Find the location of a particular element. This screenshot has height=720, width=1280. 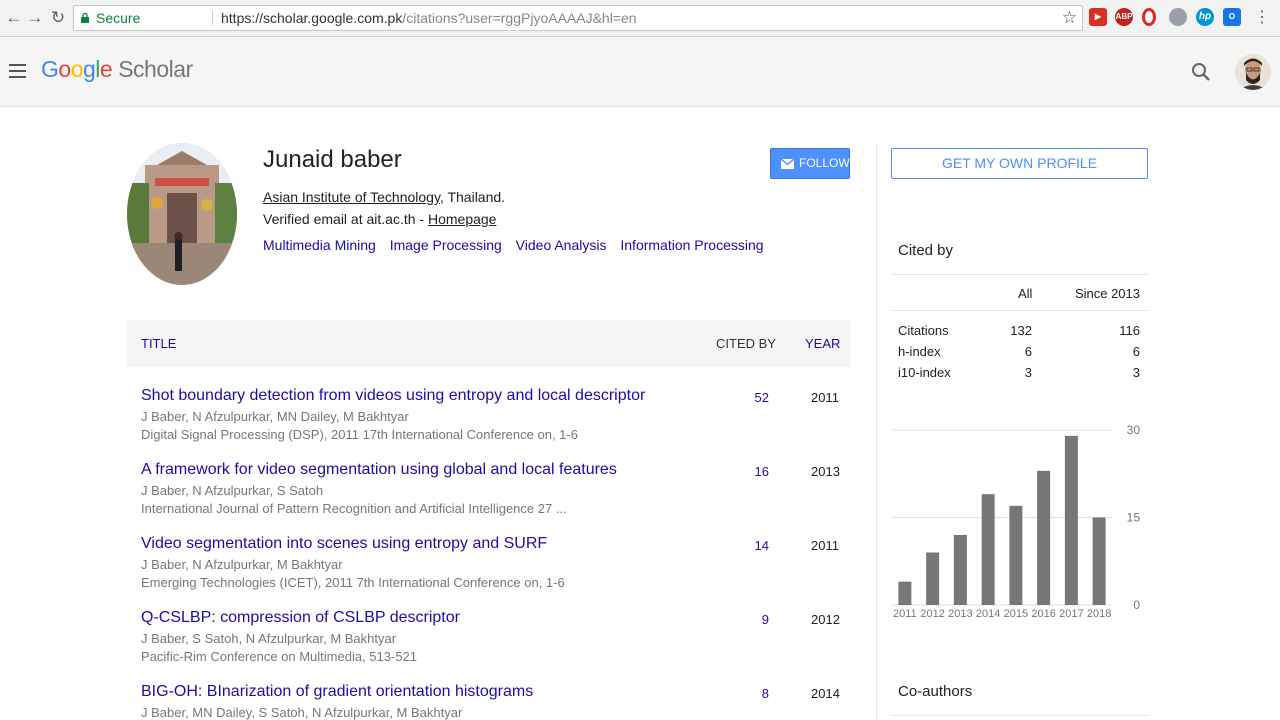

year-column-header: YEAR is located at coordinates (822, 343).